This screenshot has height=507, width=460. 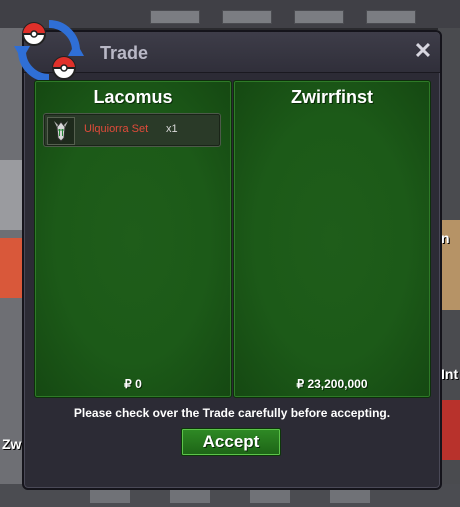 What do you see at coordinates (61, 131) in the screenshot?
I see `ulquiorra-mask-icon` at bounding box center [61, 131].